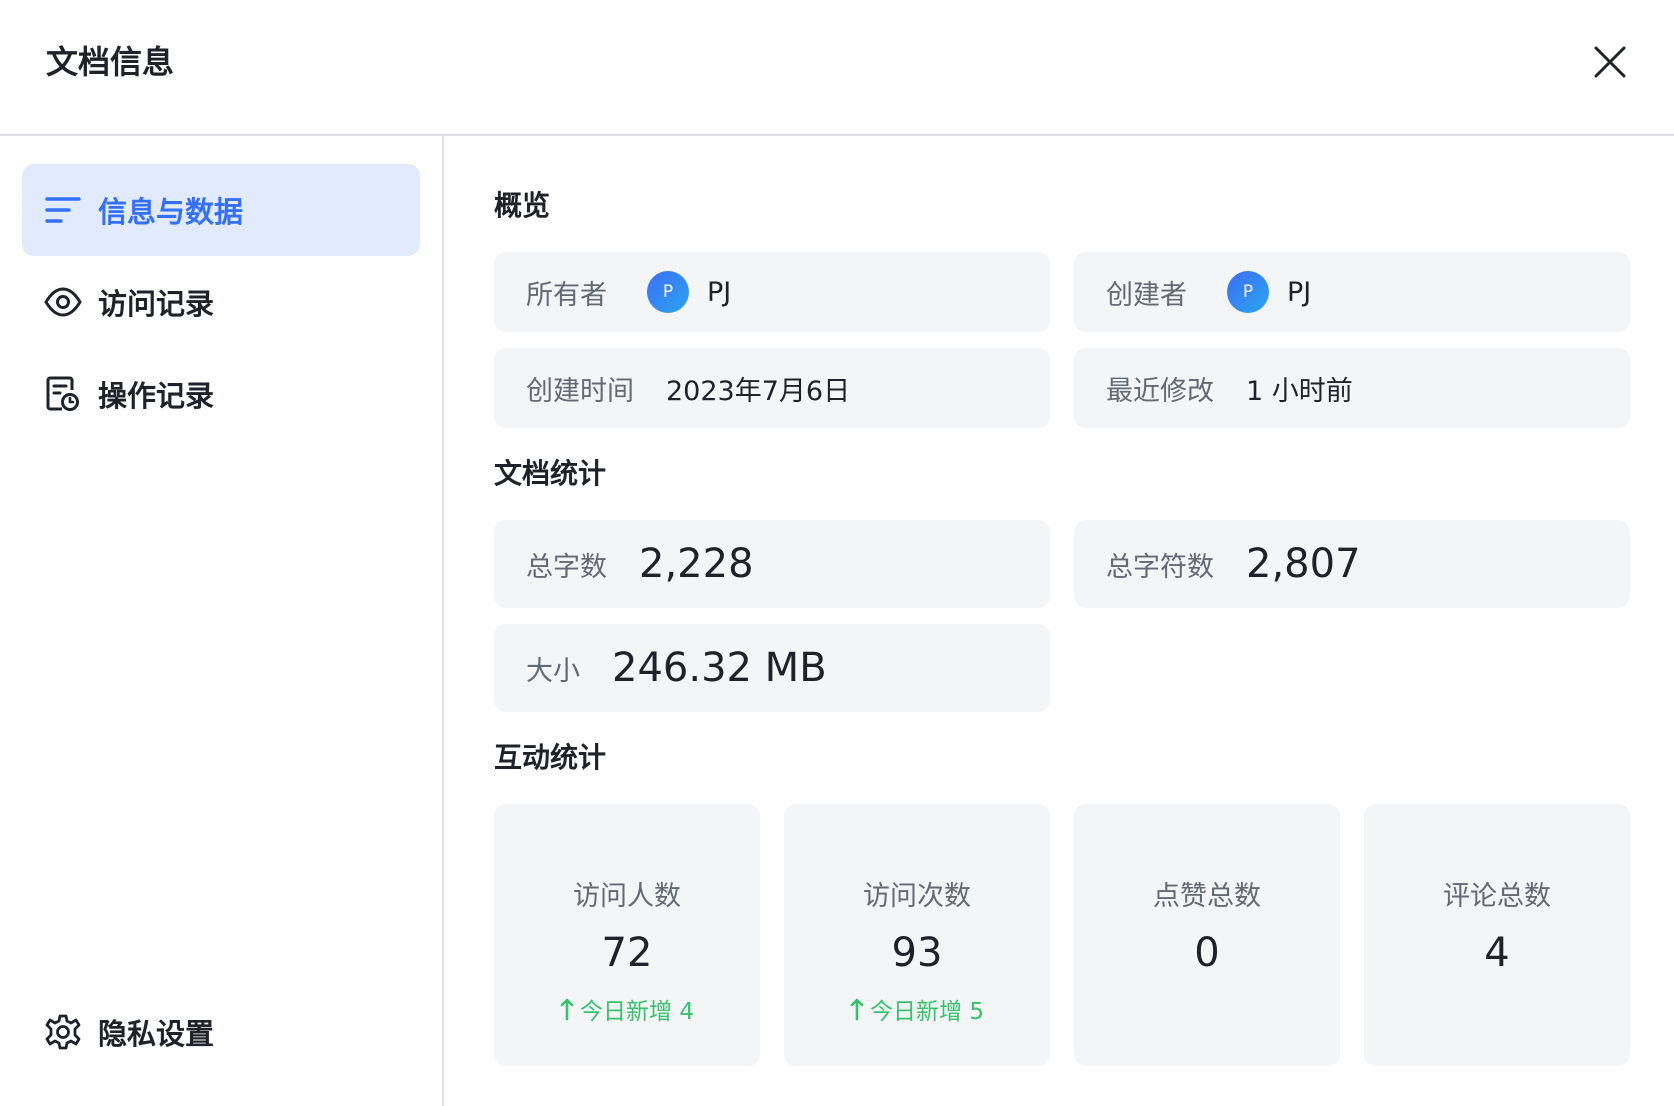 The height and width of the screenshot is (1106, 1674). What do you see at coordinates (1207, 896) in the screenshot?
I see `stat-label: 点赞总数` at bounding box center [1207, 896].